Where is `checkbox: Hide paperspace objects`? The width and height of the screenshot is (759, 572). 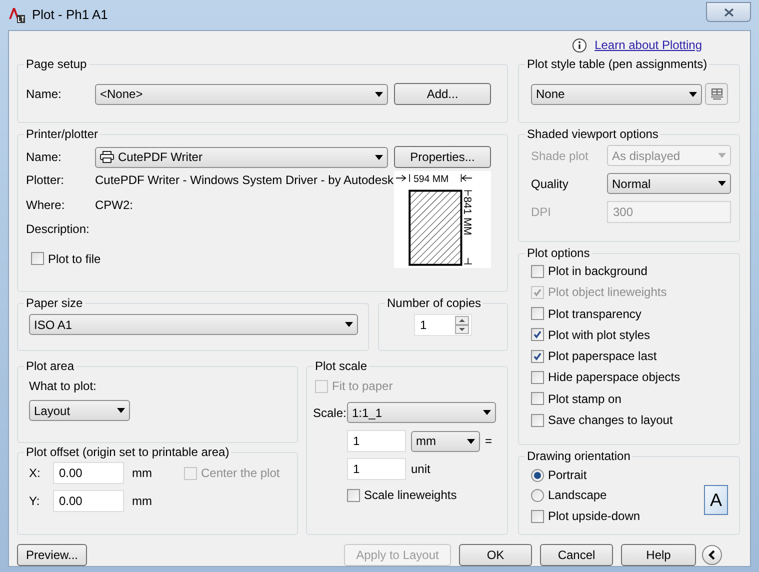 checkbox: Hide paperspace objects is located at coordinates (605, 377).